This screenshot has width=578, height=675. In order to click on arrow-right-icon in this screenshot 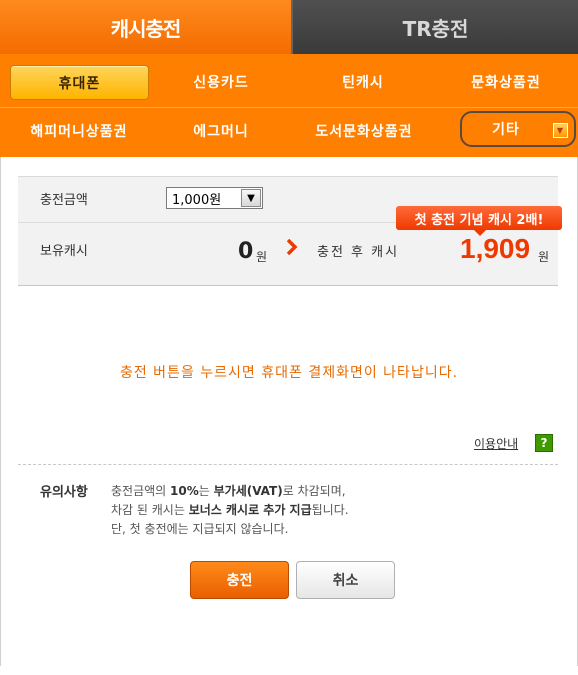, I will do `click(292, 247)`.